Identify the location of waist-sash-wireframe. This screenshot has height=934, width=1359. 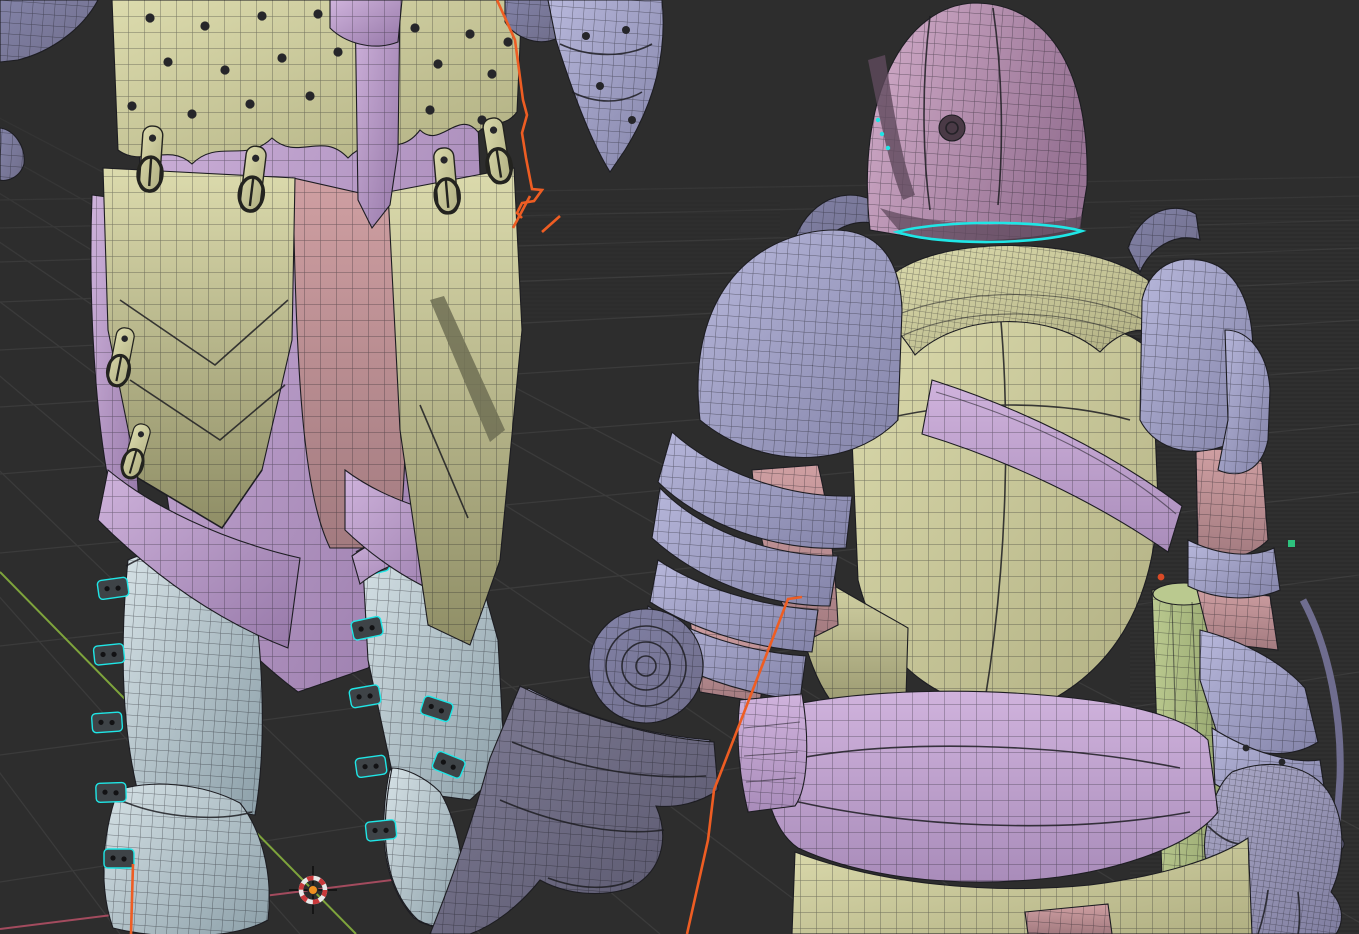
(989, 787).